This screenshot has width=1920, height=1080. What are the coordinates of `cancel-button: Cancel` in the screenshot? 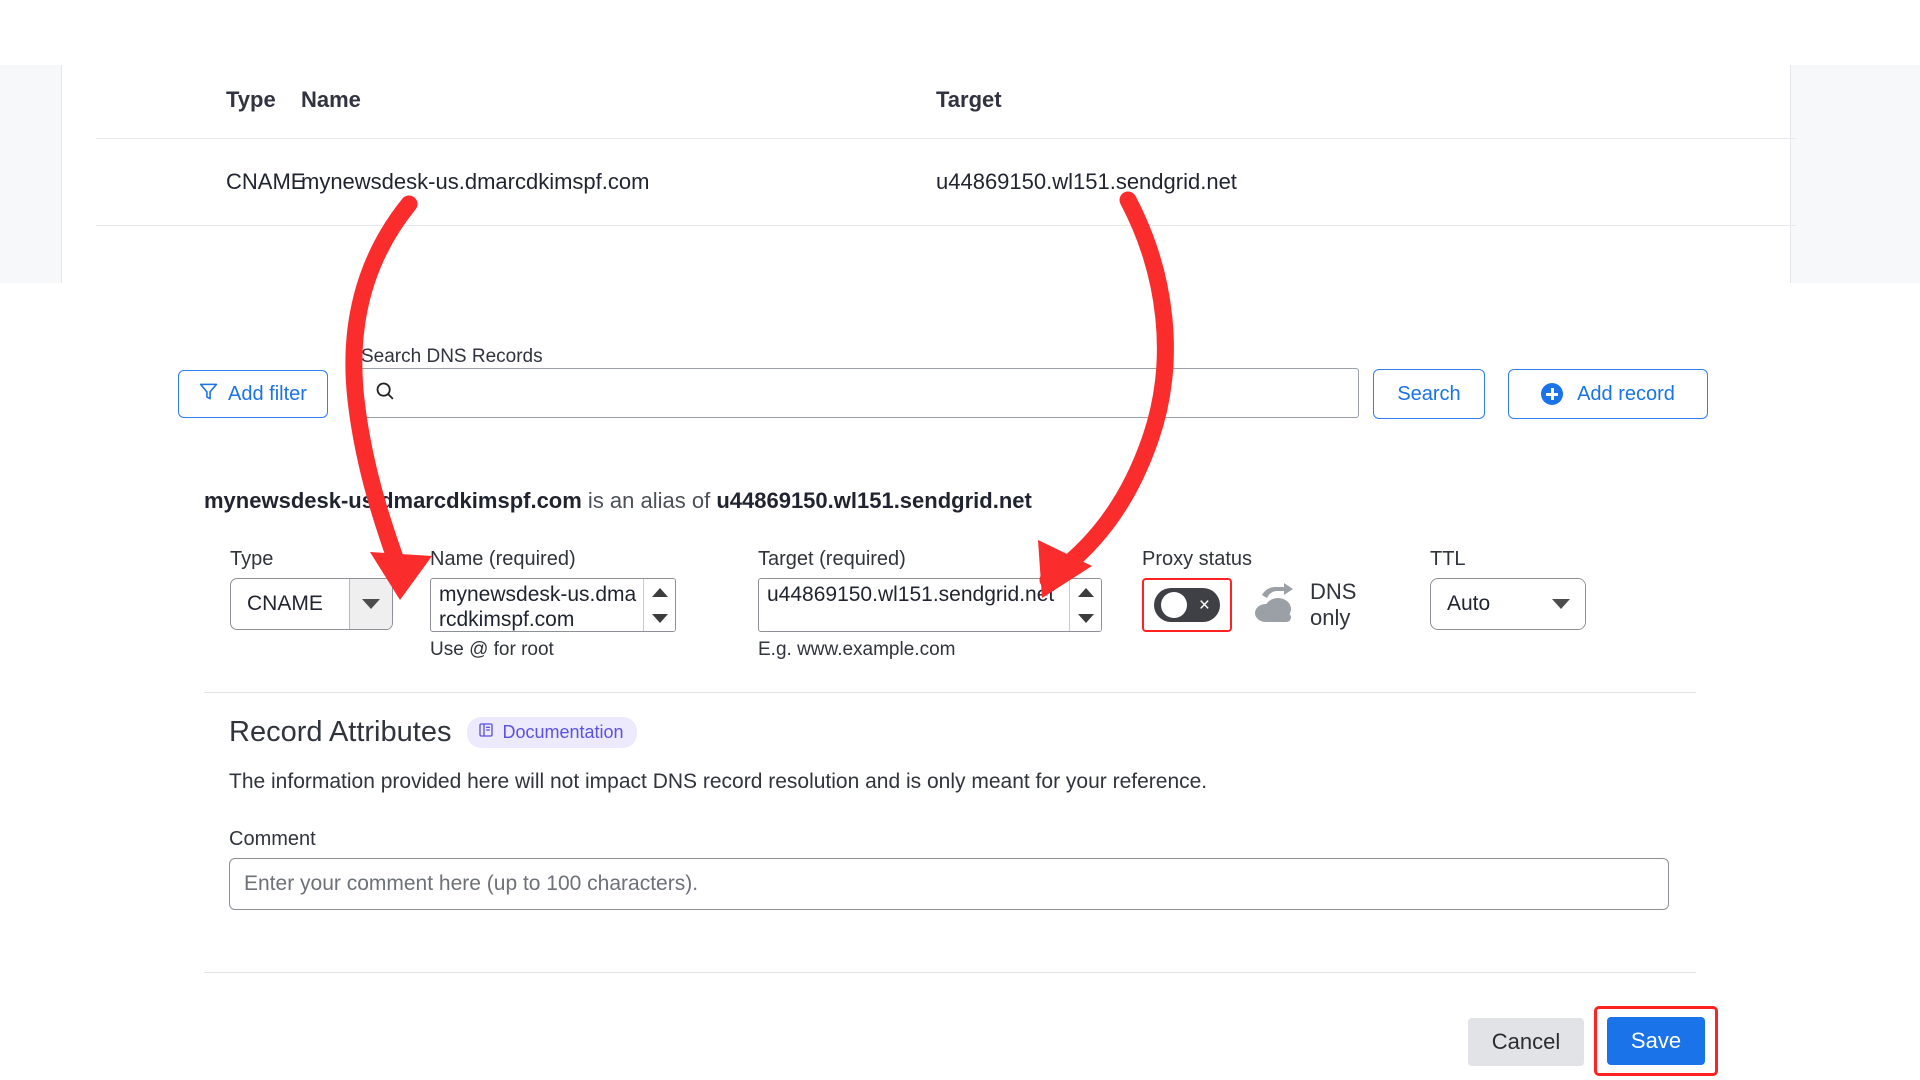 It's located at (1526, 1042).